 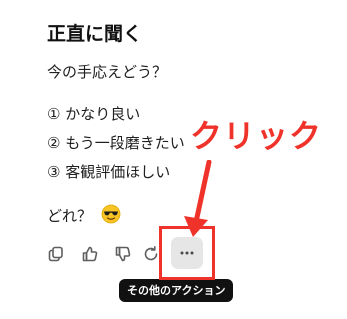 What do you see at coordinates (54, 143) in the screenshot?
I see `option-marker: ②` at bounding box center [54, 143].